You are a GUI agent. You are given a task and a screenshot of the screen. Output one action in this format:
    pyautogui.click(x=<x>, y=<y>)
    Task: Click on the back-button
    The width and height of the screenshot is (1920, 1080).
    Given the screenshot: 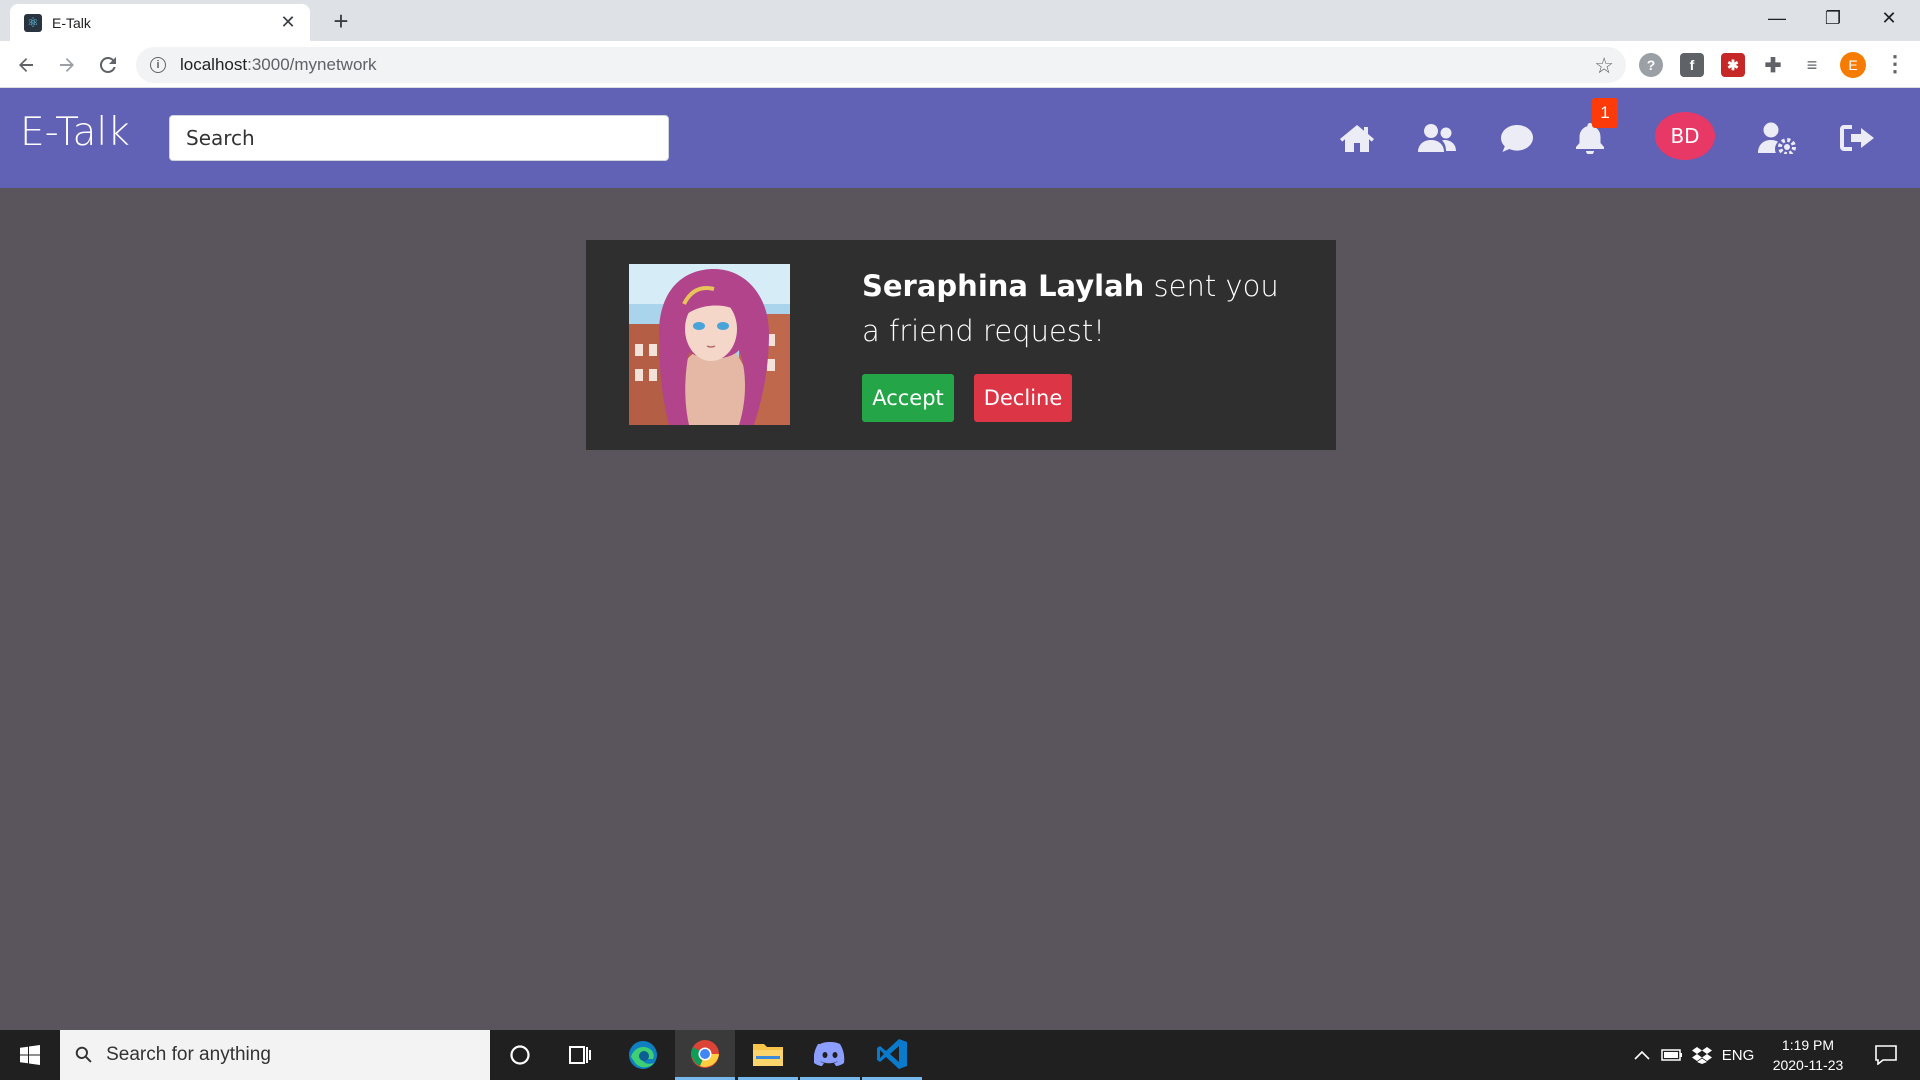 What is the action you would take?
    pyautogui.click(x=26, y=65)
    